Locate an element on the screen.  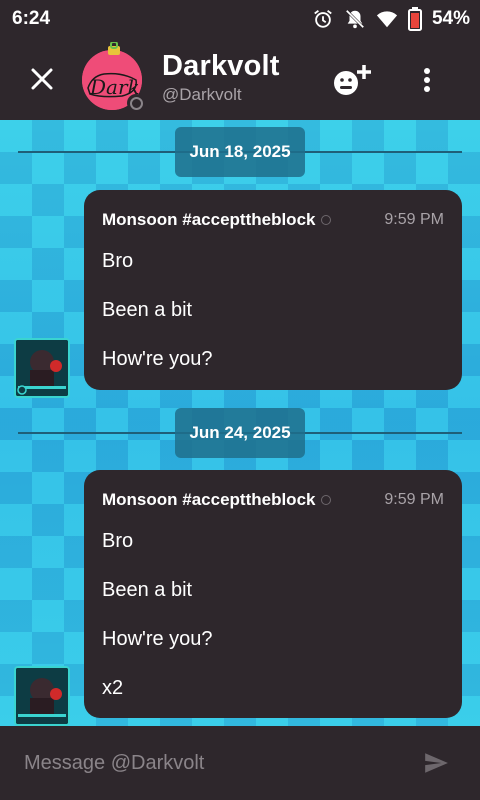
user-handle: @Darkvolt is located at coordinates (202, 94).